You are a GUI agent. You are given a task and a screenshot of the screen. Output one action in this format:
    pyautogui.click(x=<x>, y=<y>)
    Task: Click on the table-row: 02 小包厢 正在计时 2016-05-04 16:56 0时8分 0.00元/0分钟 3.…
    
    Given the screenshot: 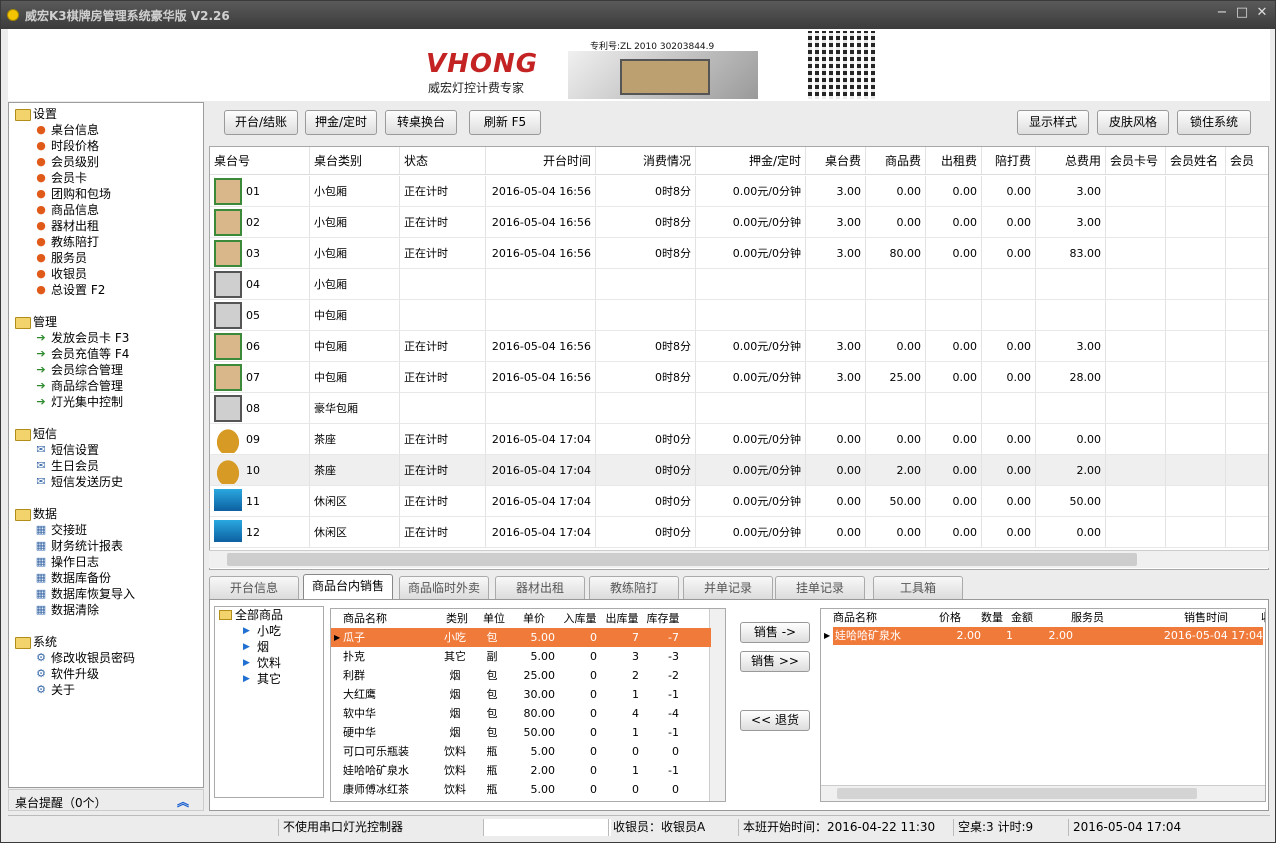 What is the action you would take?
    pyautogui.click(x=739, y=222)
    